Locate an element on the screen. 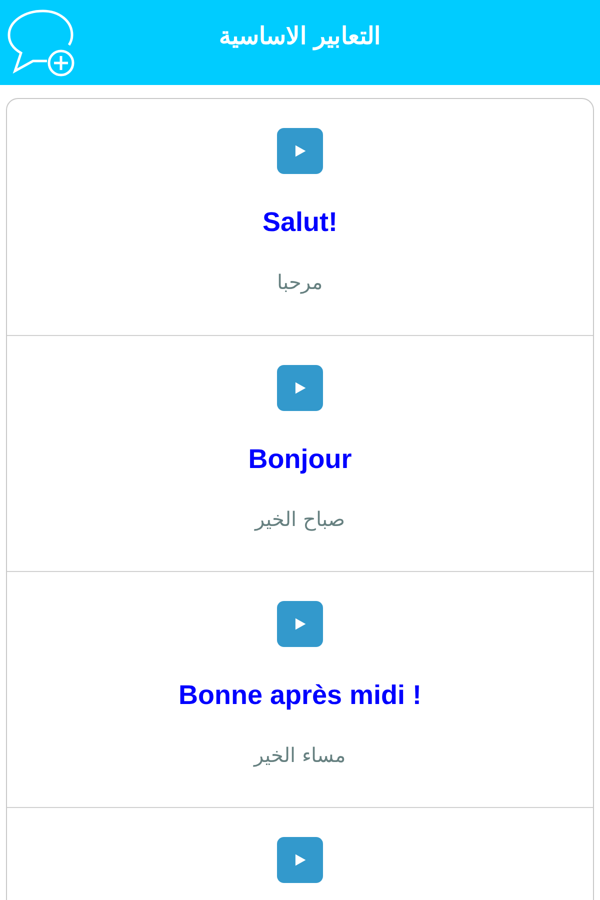  translation-text: مساء الخير is located at coordinates (300, 756).